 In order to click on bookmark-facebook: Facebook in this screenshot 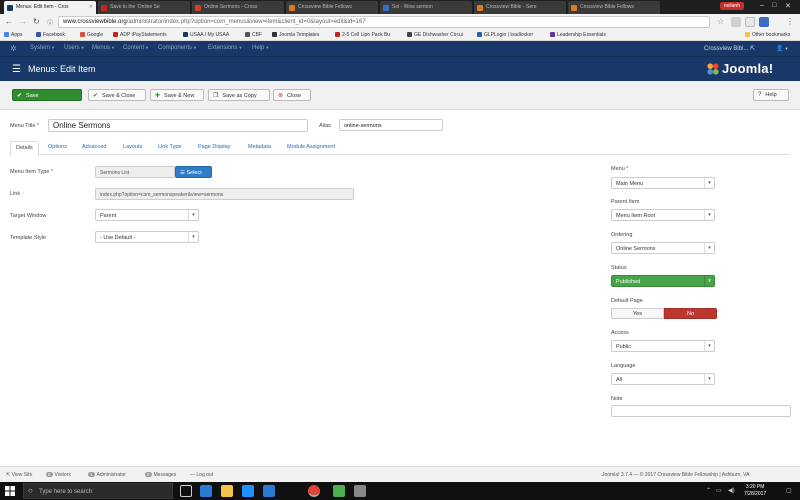, I will do `click(50, 35)`.